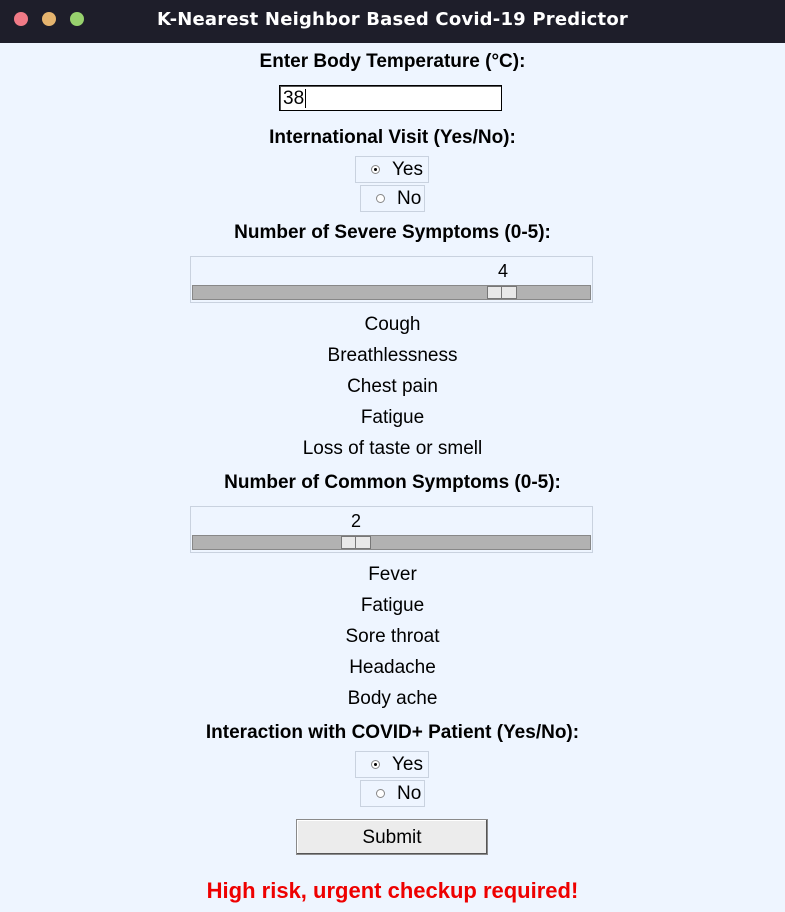 This screenshot has width=785, height=912. Describe the element at coordinates (392, 386) in the screenshot. I see `severe-symptom-item: Chest pain` at that location.